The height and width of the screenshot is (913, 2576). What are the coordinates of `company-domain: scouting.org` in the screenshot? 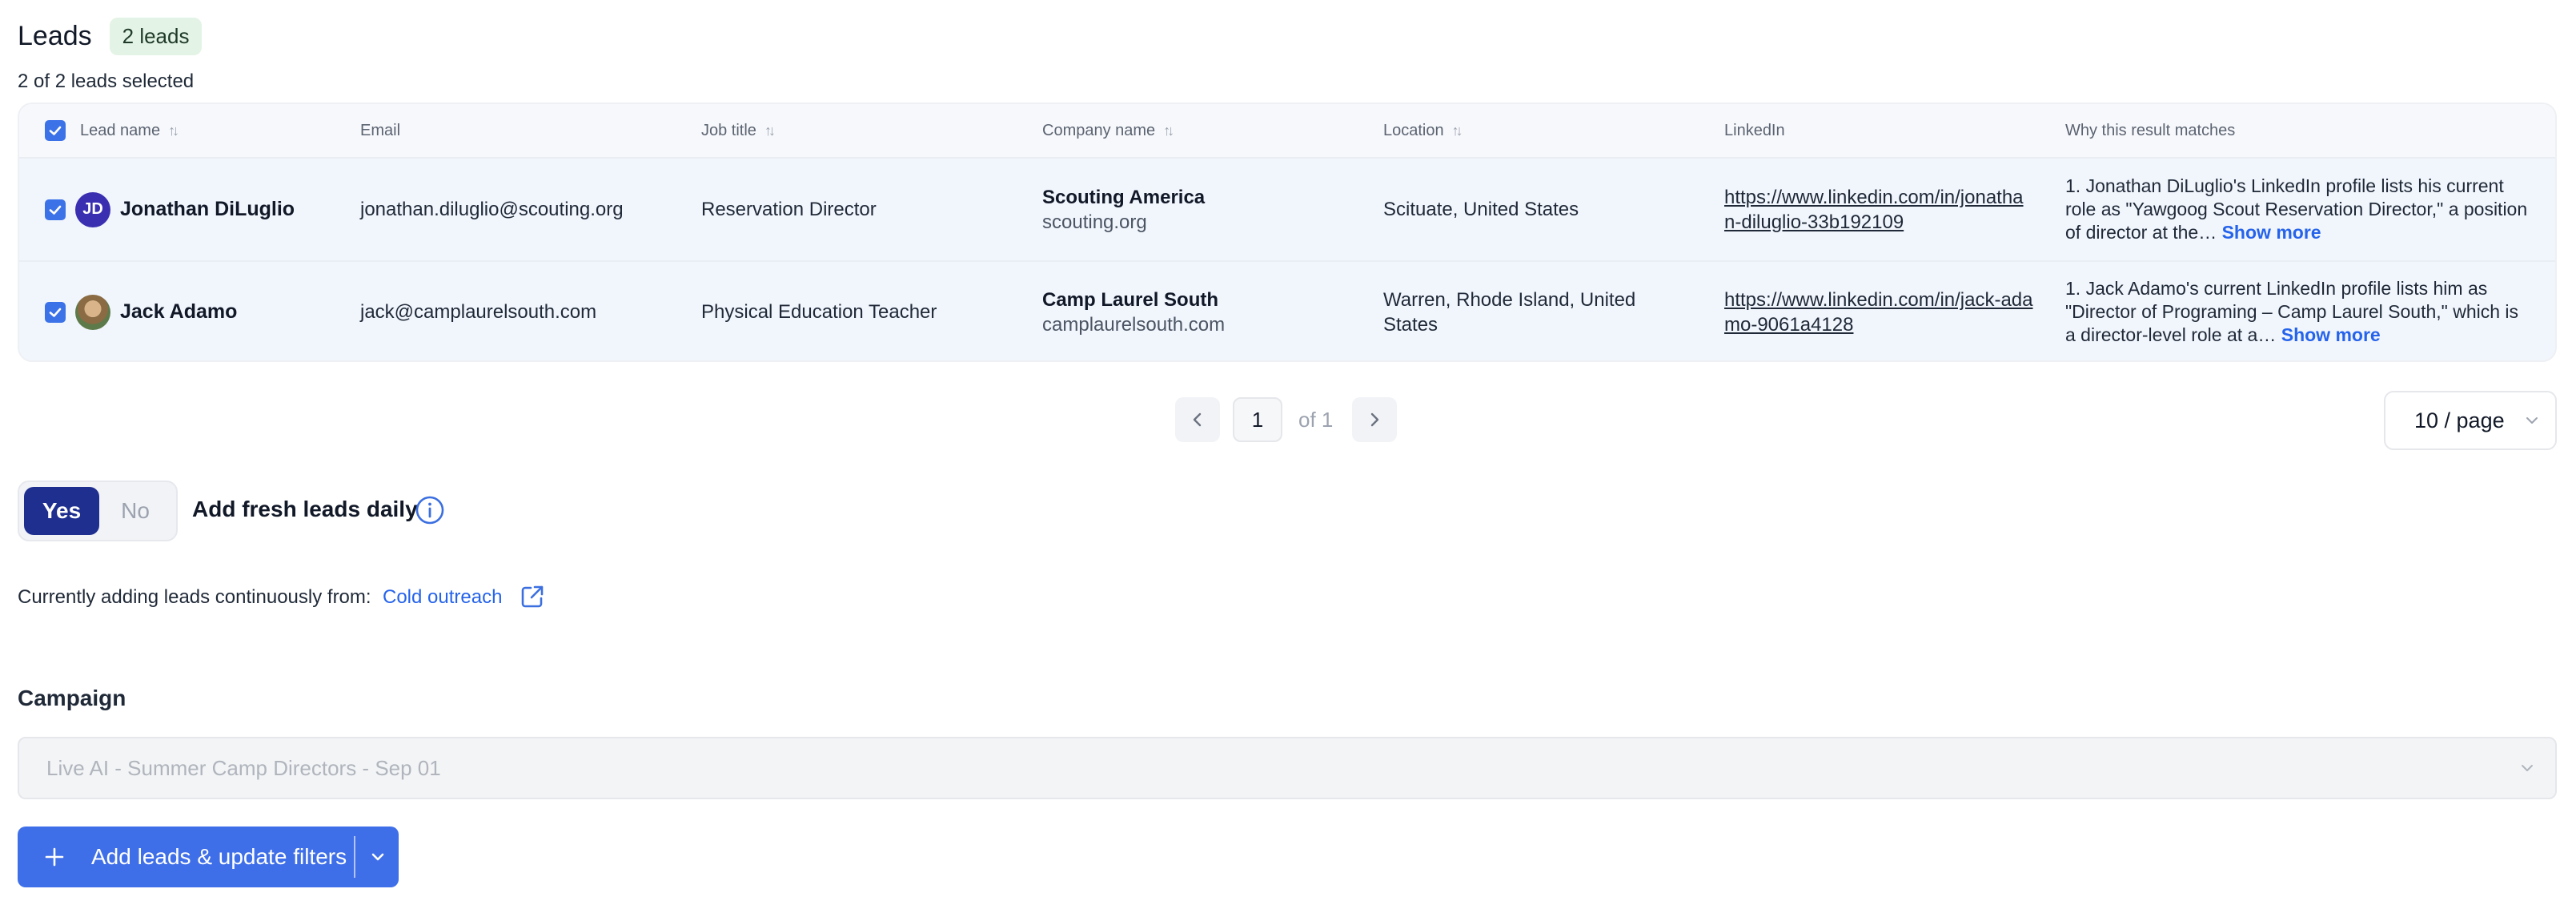 It's located at (1094, 222).